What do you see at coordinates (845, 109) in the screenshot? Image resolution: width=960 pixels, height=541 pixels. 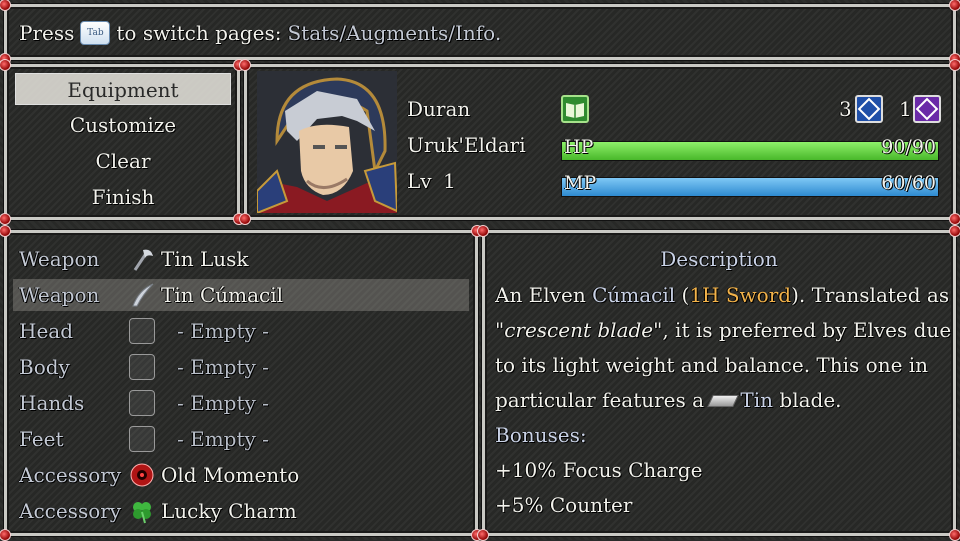 I see `sp-count: 3` at bounding box center [845, 109].